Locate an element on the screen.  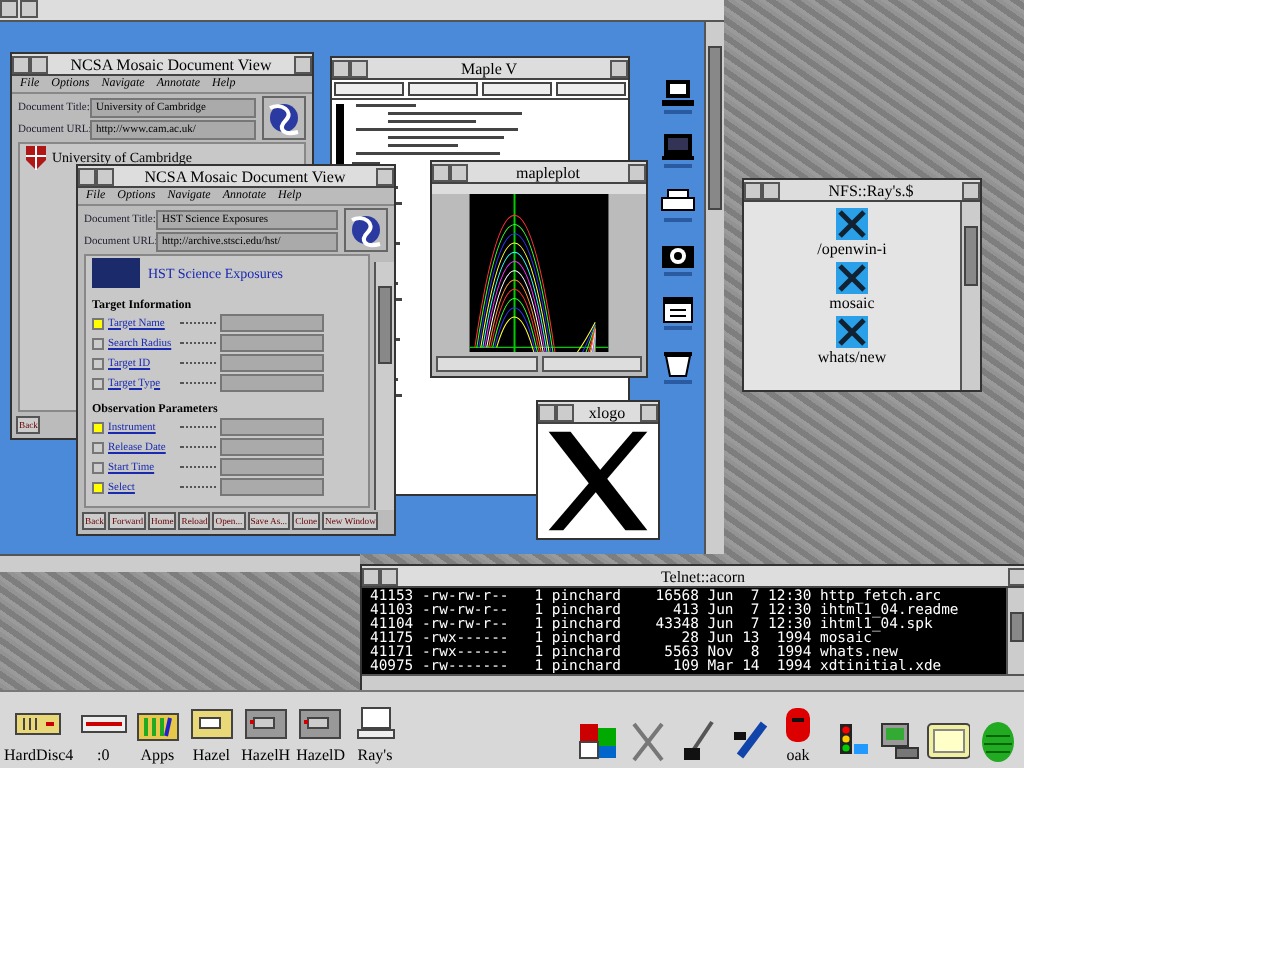
window-title: NFS::Ray's.$ is located at coordinates (871, 190).